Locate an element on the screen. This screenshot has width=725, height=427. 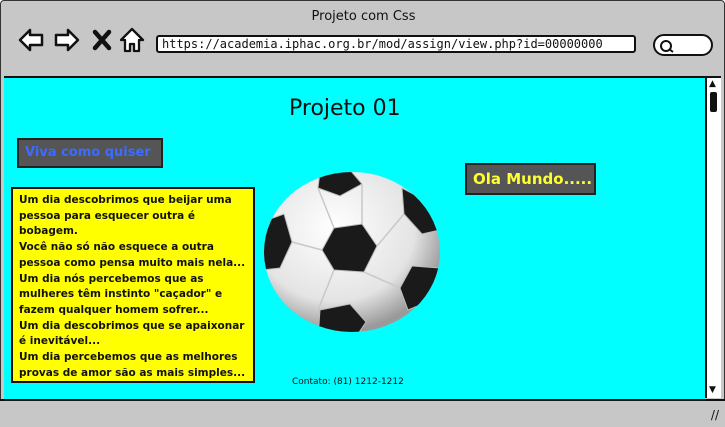
scroll-thumb is located at coordinates (713, 102).